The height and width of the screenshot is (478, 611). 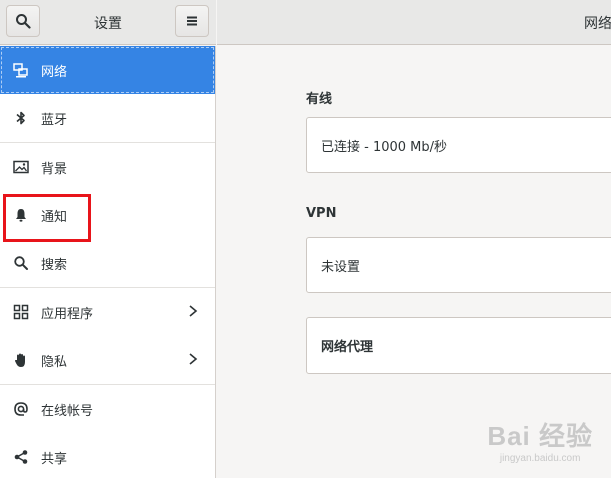 I want to click on sidebar-item-label: 在线帐号, so click(x=67, y=411).